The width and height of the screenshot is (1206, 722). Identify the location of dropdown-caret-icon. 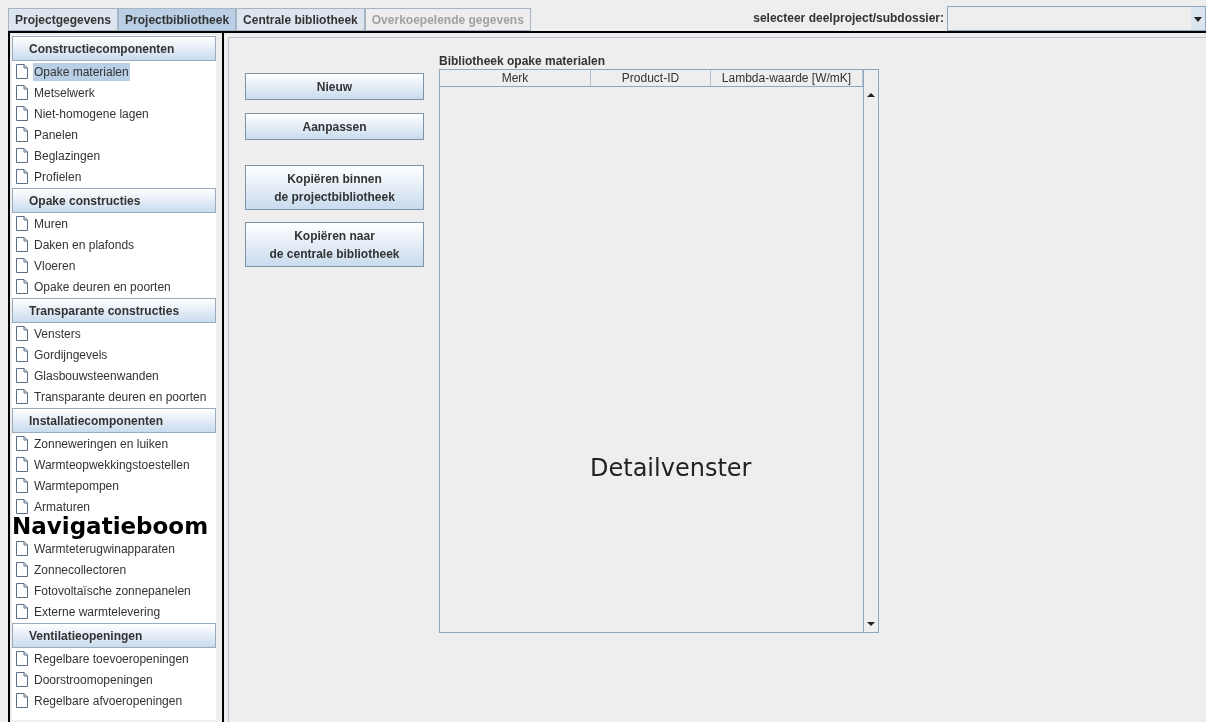
(1198, 18).